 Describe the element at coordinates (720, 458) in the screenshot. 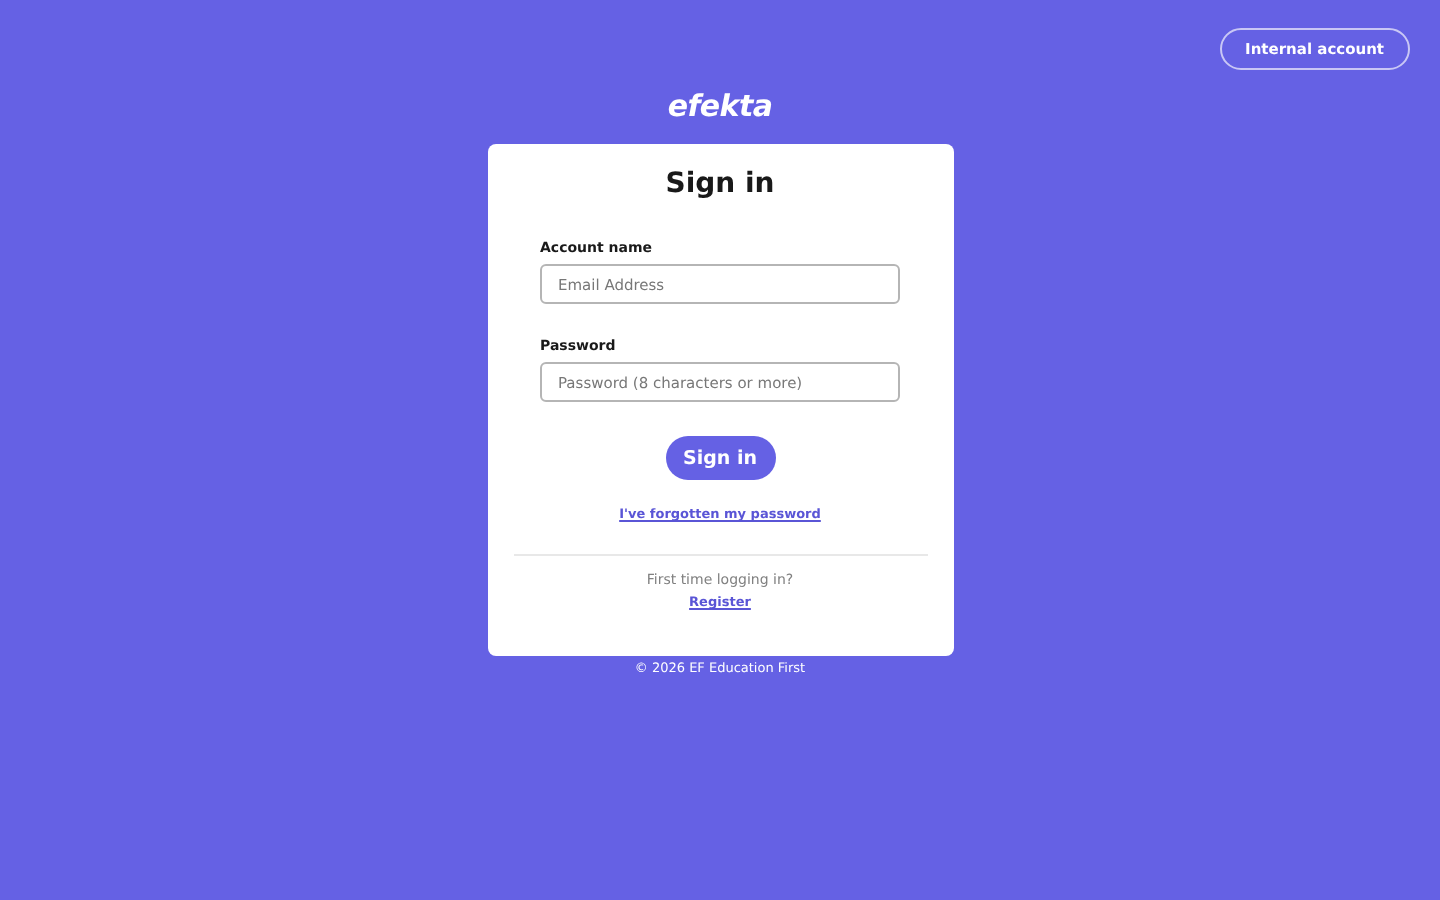

I see `sign-in-button: Sign in` at that location.